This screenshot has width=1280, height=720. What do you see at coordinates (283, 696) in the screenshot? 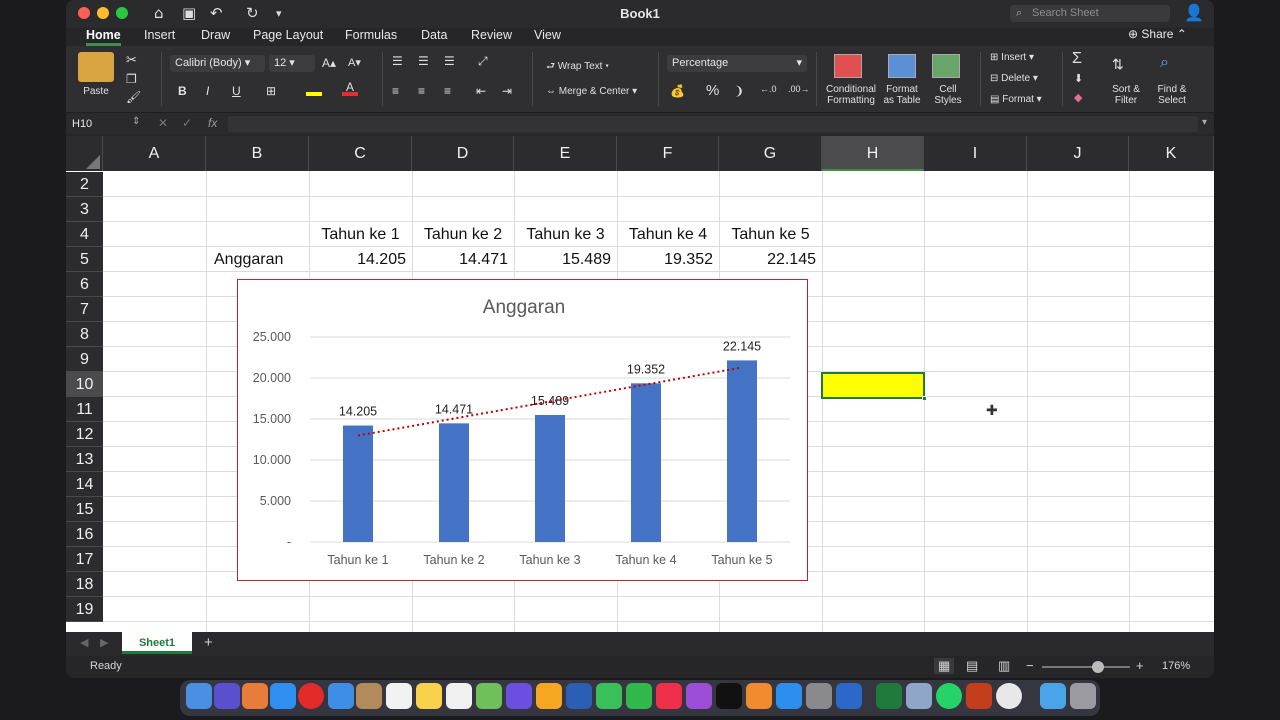
I see `safari-icon` at bounding box center [283, 696].